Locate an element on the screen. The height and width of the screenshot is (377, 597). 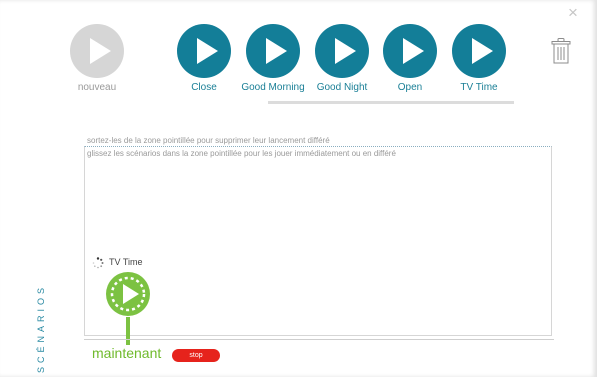
scenario-label: Close is located at coordinates (204, 87).